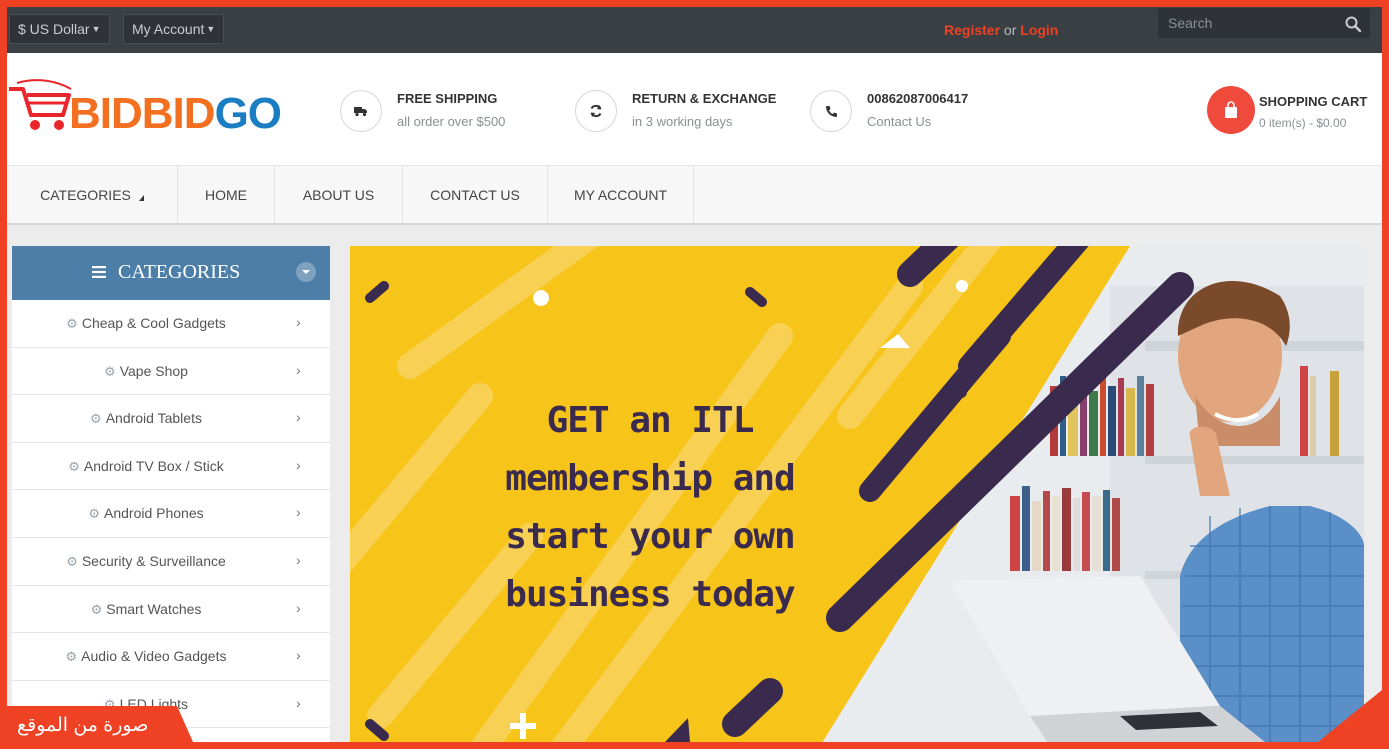 Image resolution: width=1389 pixels, height=749 pixels. Describe the element at coordinates (171, 514) in the screenshot. I see `sidebar-item-android-phones: ⚙ Android Phones ›` at that location.